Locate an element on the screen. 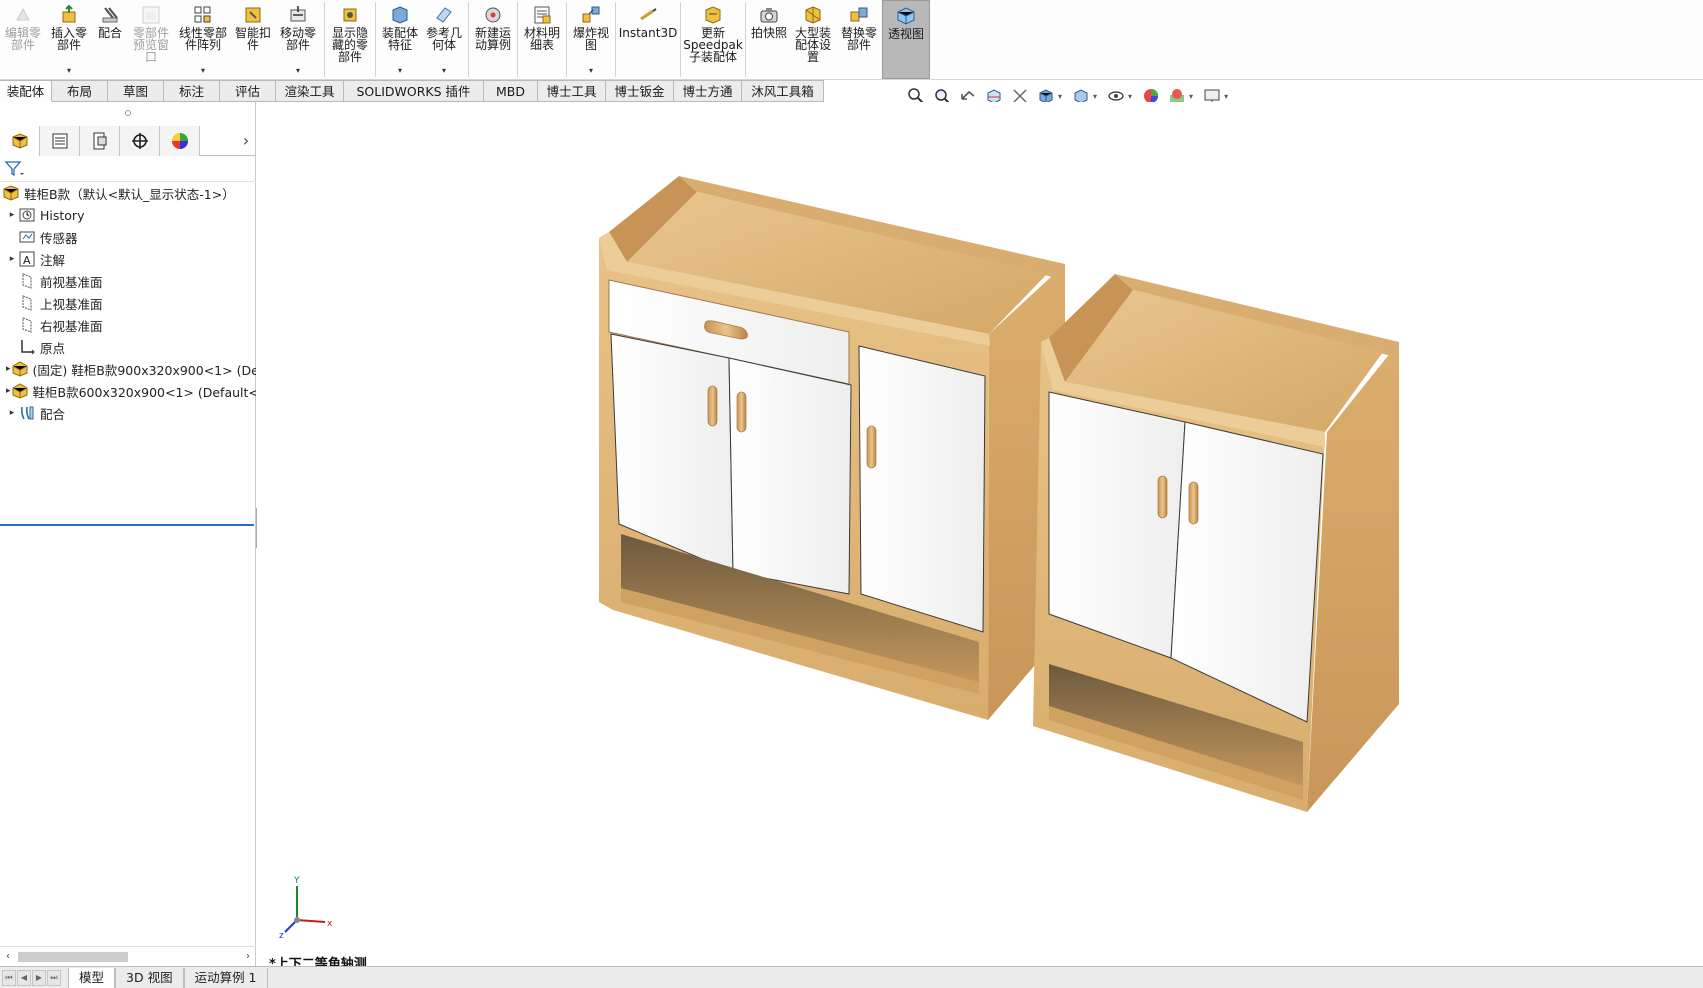 The image size is (1703, 988). origin-icon is located at coordinates (27, 347).